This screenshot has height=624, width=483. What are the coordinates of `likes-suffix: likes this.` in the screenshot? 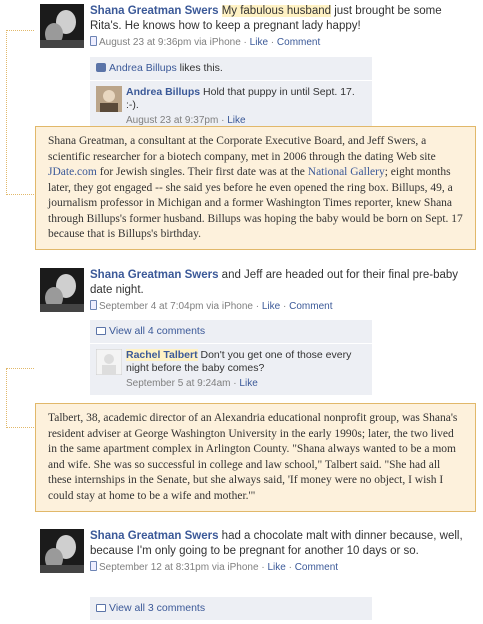 It's located at (199, 68).